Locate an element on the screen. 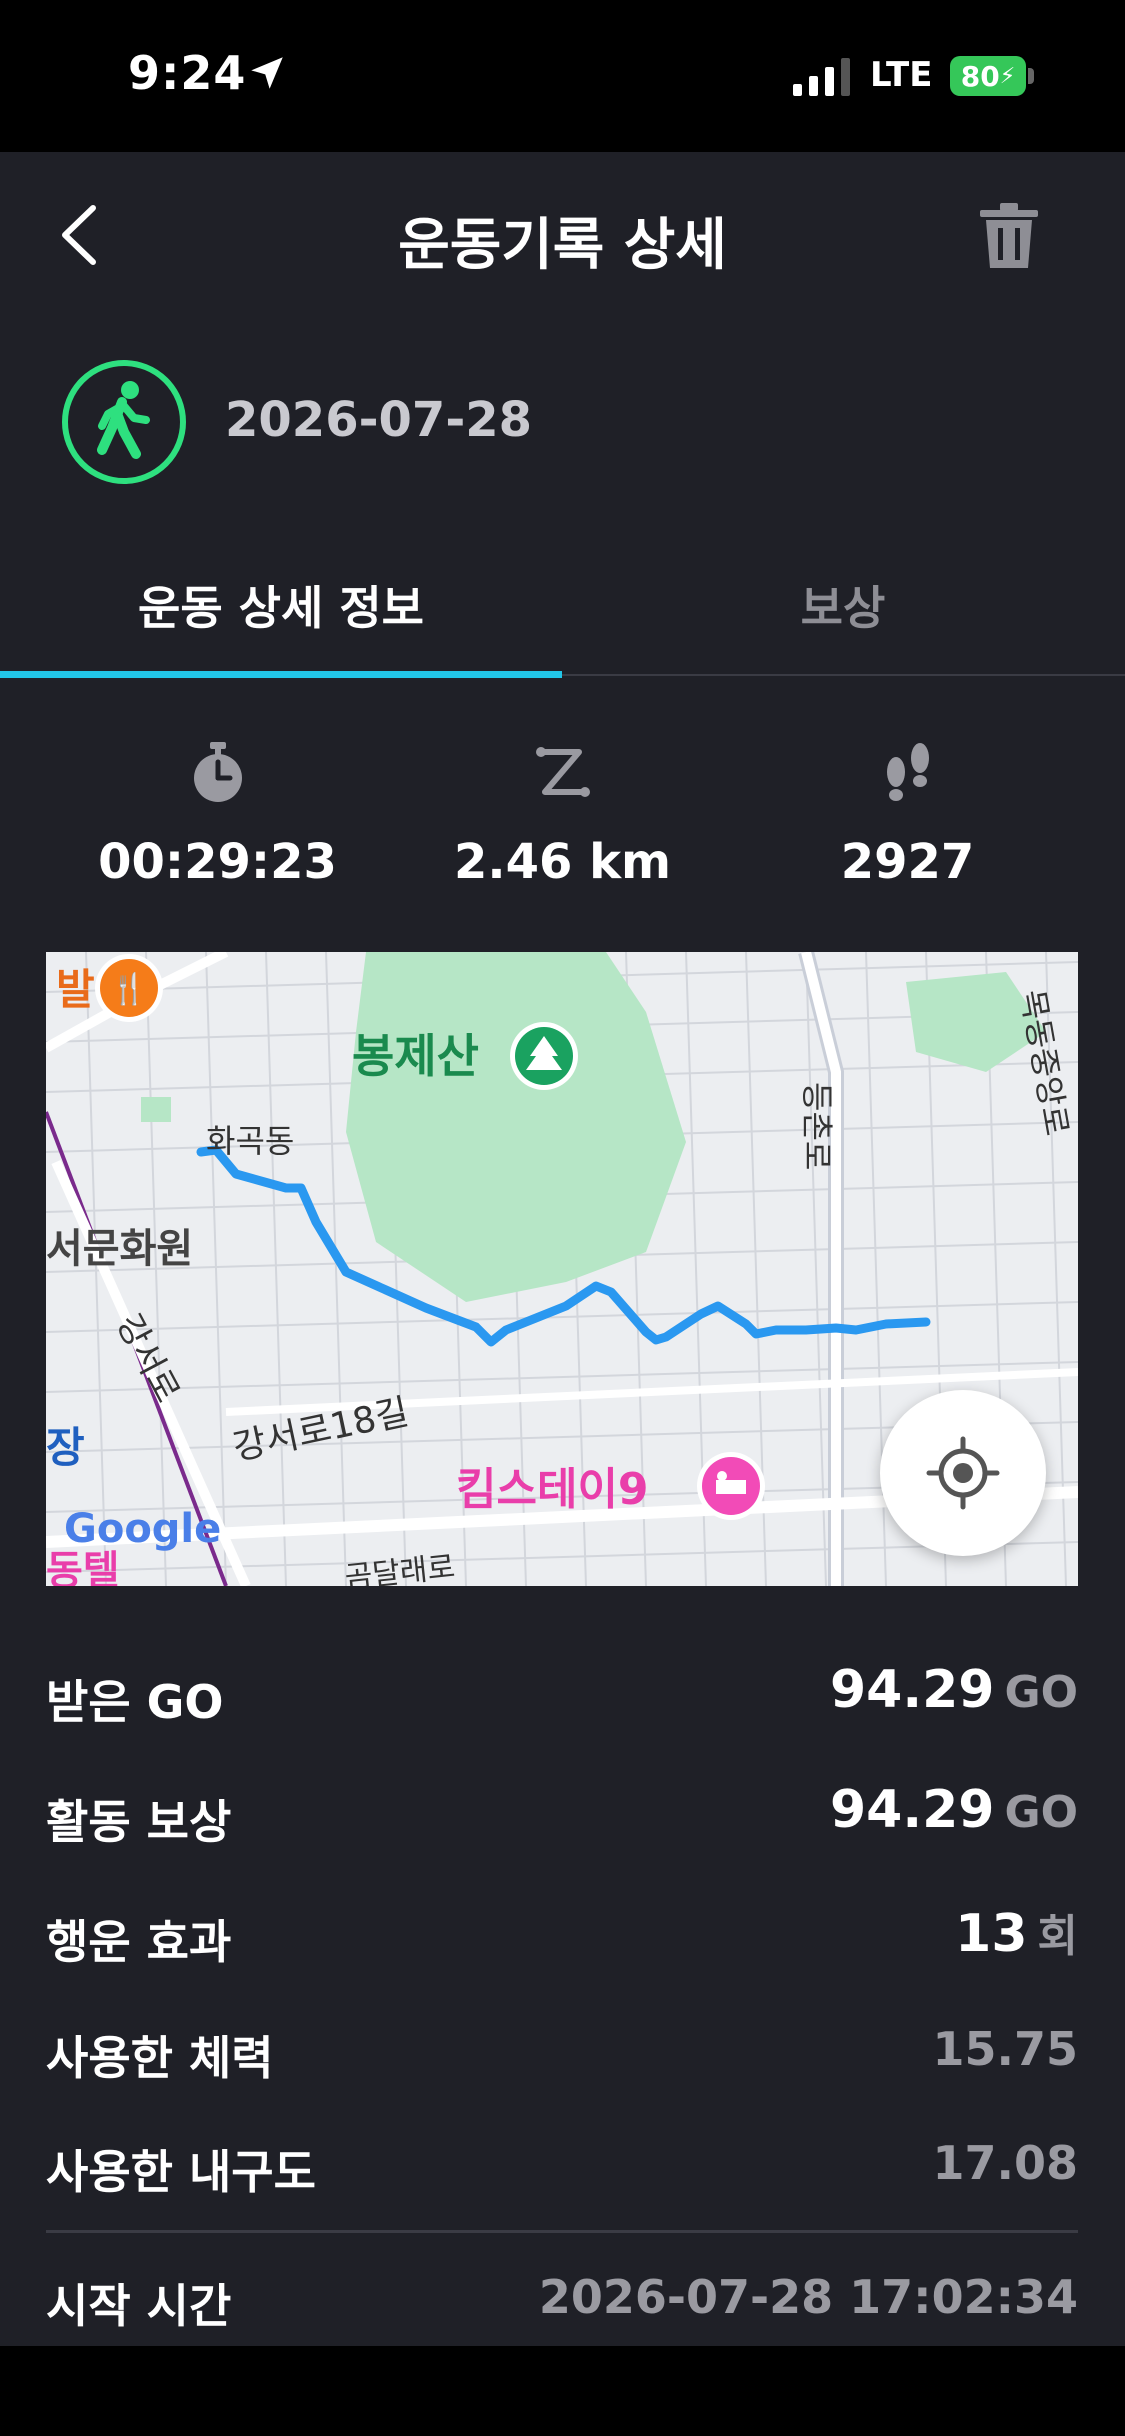  stopwatch-icon is located at coordinates (217, 772).